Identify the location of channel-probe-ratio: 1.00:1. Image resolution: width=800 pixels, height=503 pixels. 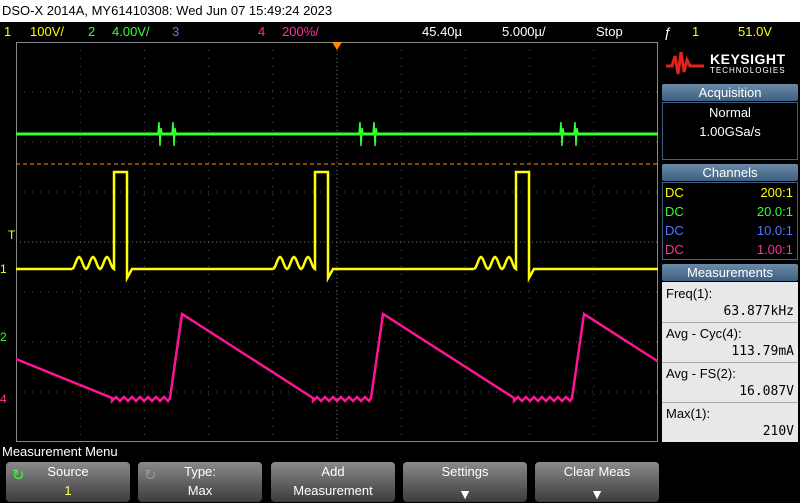
(774, 249).